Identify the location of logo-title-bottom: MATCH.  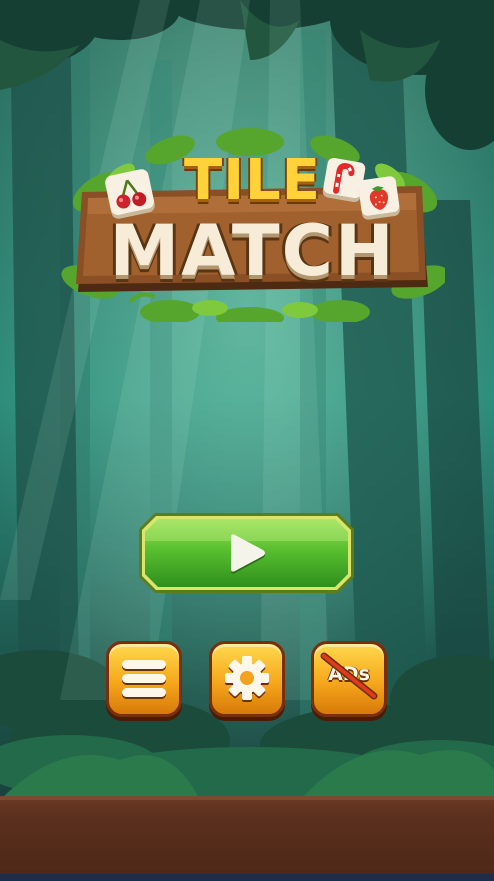
(252, 251).